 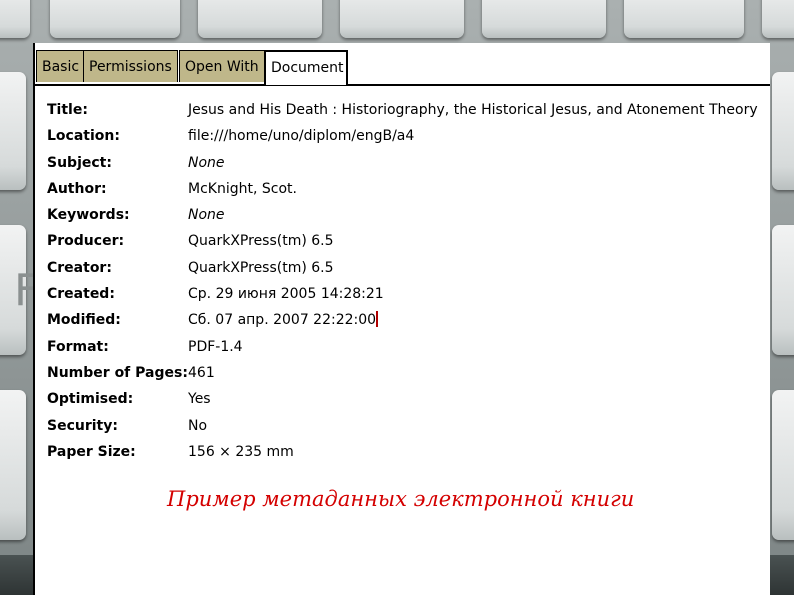 What do you see at coordinates (83, 136) in the screenshot?
I see `property-label: Location:` at bounding box center [83, 136].